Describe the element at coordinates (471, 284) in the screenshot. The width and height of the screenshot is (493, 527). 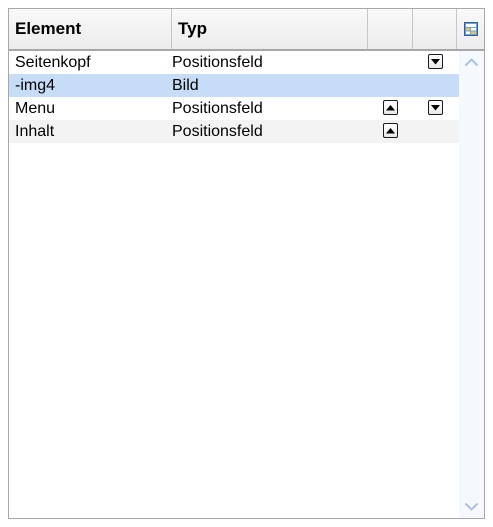
I see `vertical-scrollbar` at that location.